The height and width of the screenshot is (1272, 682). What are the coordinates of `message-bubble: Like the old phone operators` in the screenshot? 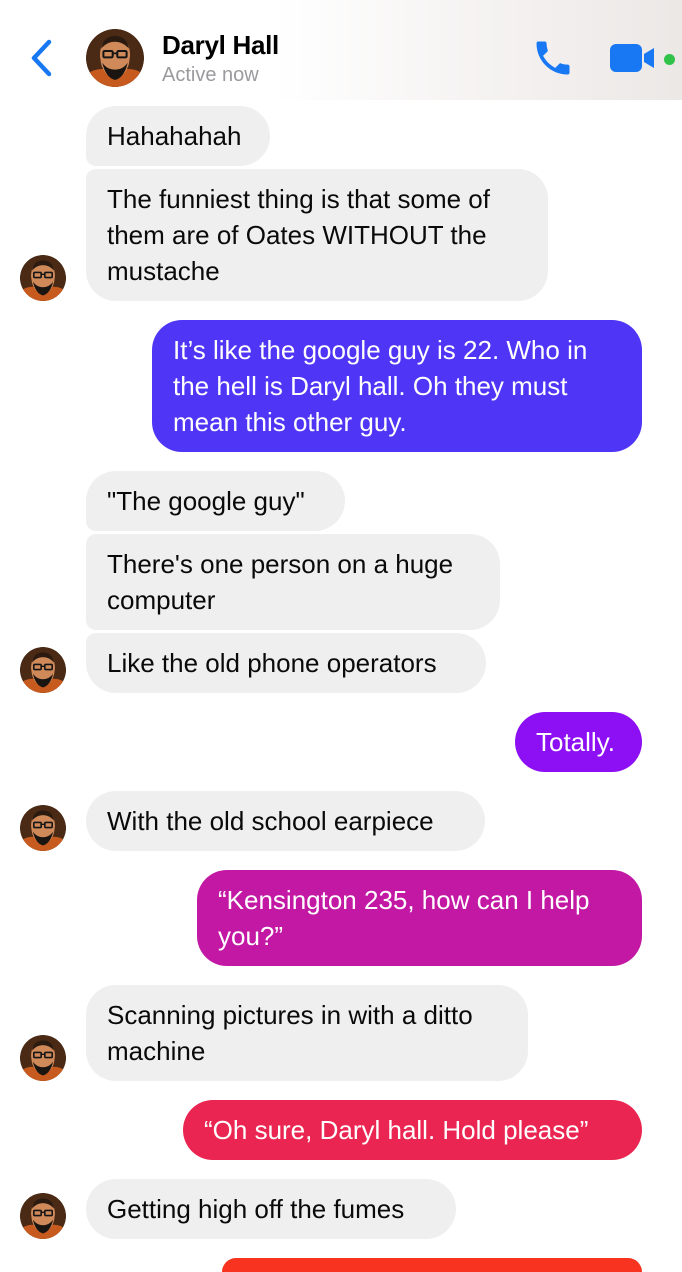 It's located at (286, 663).